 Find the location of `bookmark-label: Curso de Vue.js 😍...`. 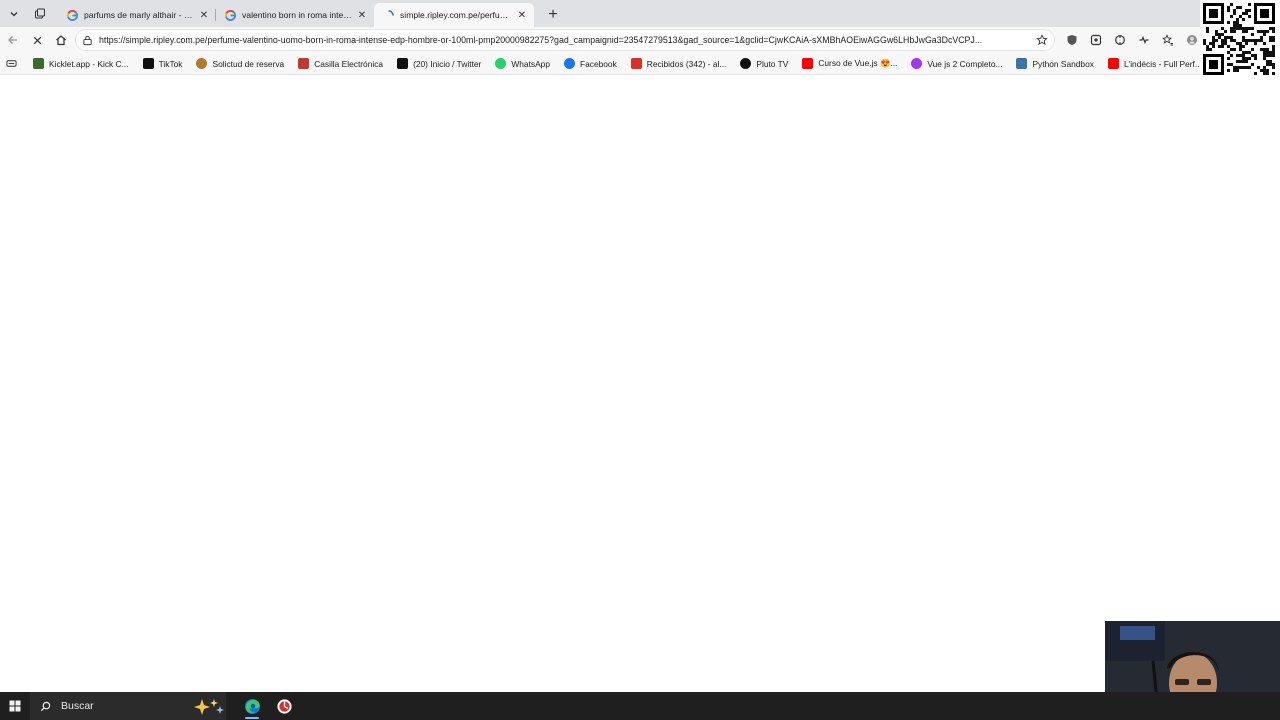

bookmark-label: Curso de Vue.js 😍... is located at coordinates (858, 63).